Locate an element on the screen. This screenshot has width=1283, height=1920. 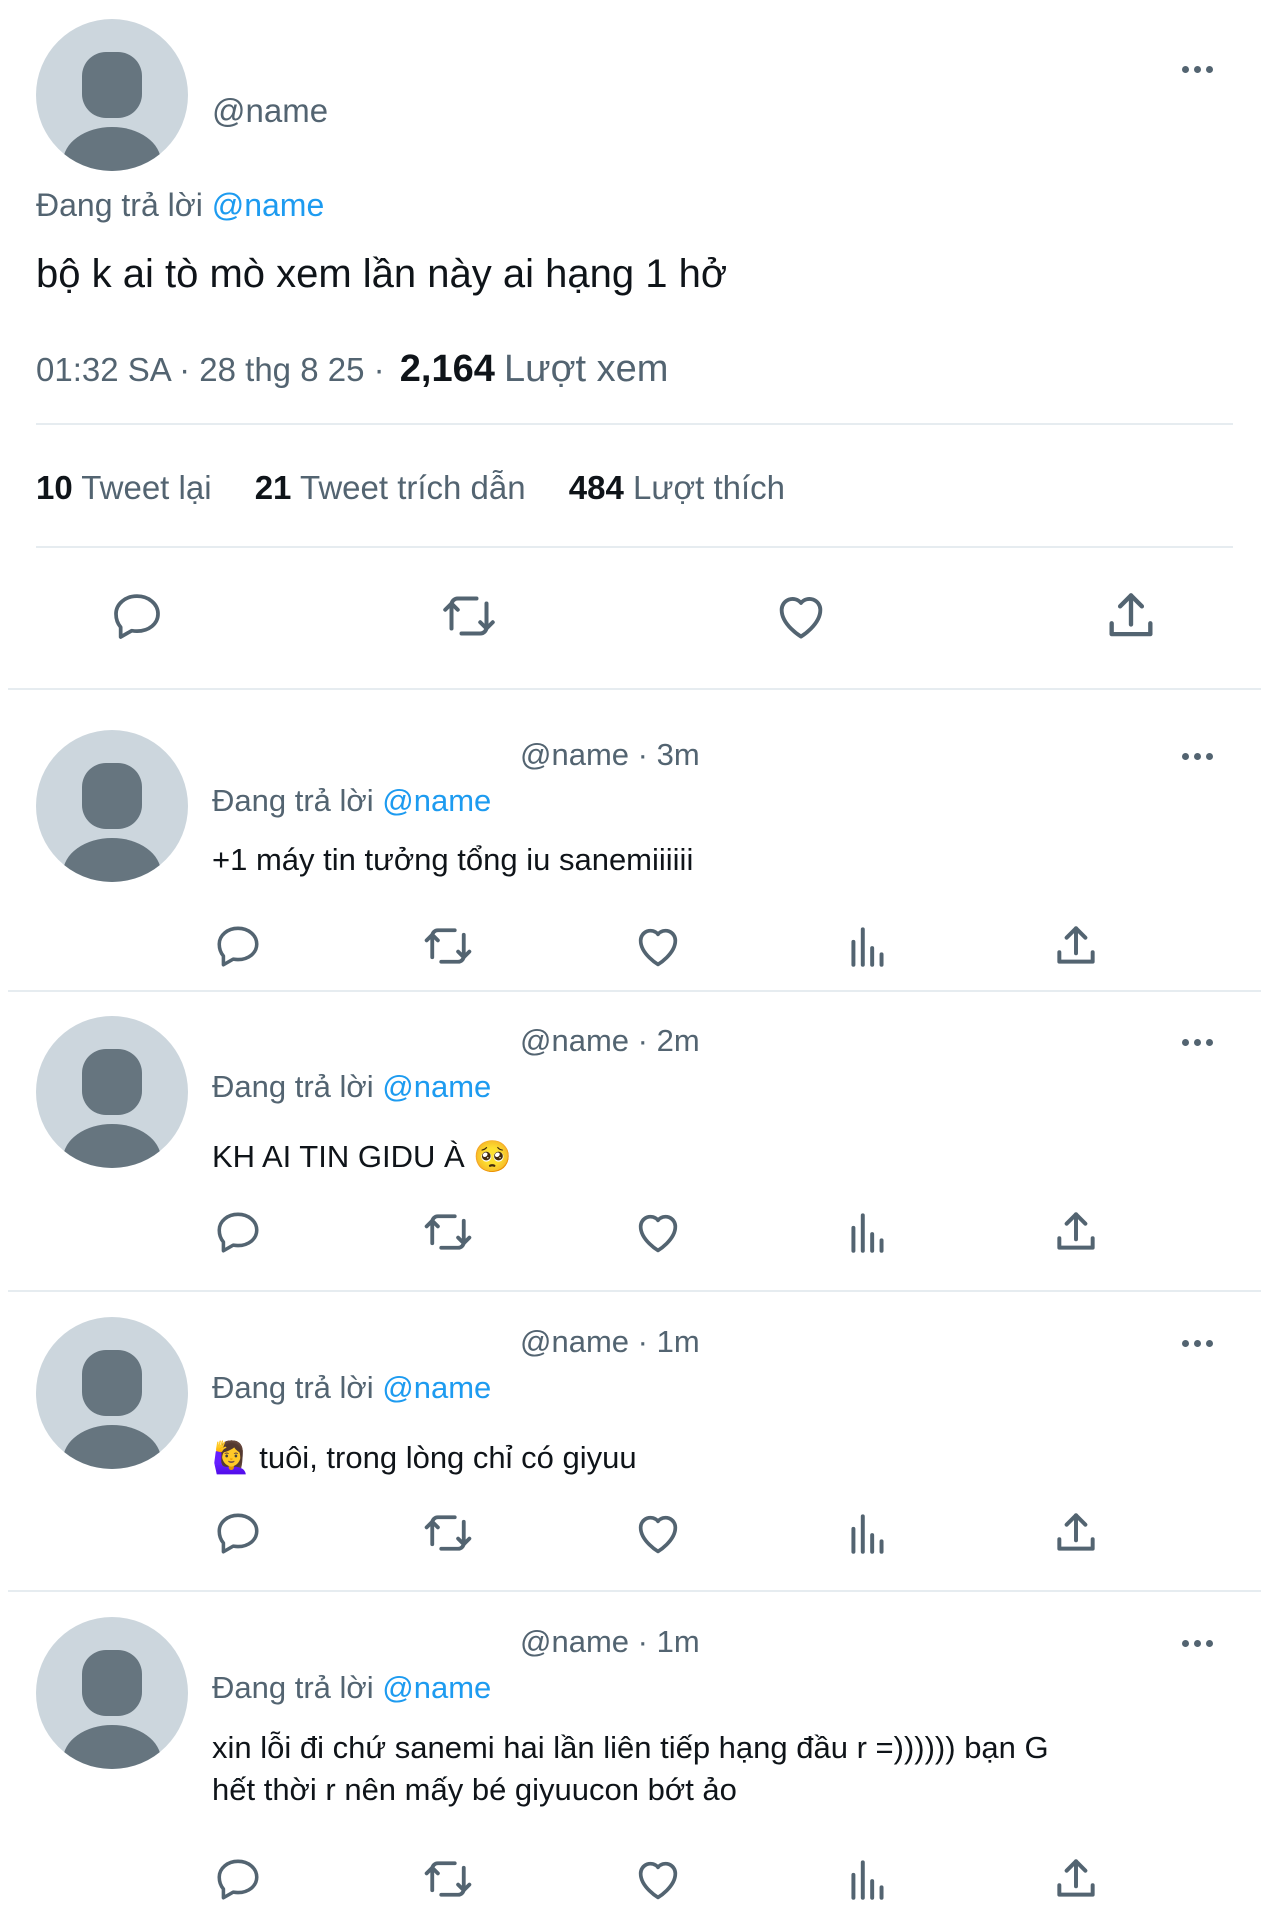
reply-text: 🙋‍♀️ tuôi, trong lòng chỉ có giyuu is located at coordinates (424, 1457).